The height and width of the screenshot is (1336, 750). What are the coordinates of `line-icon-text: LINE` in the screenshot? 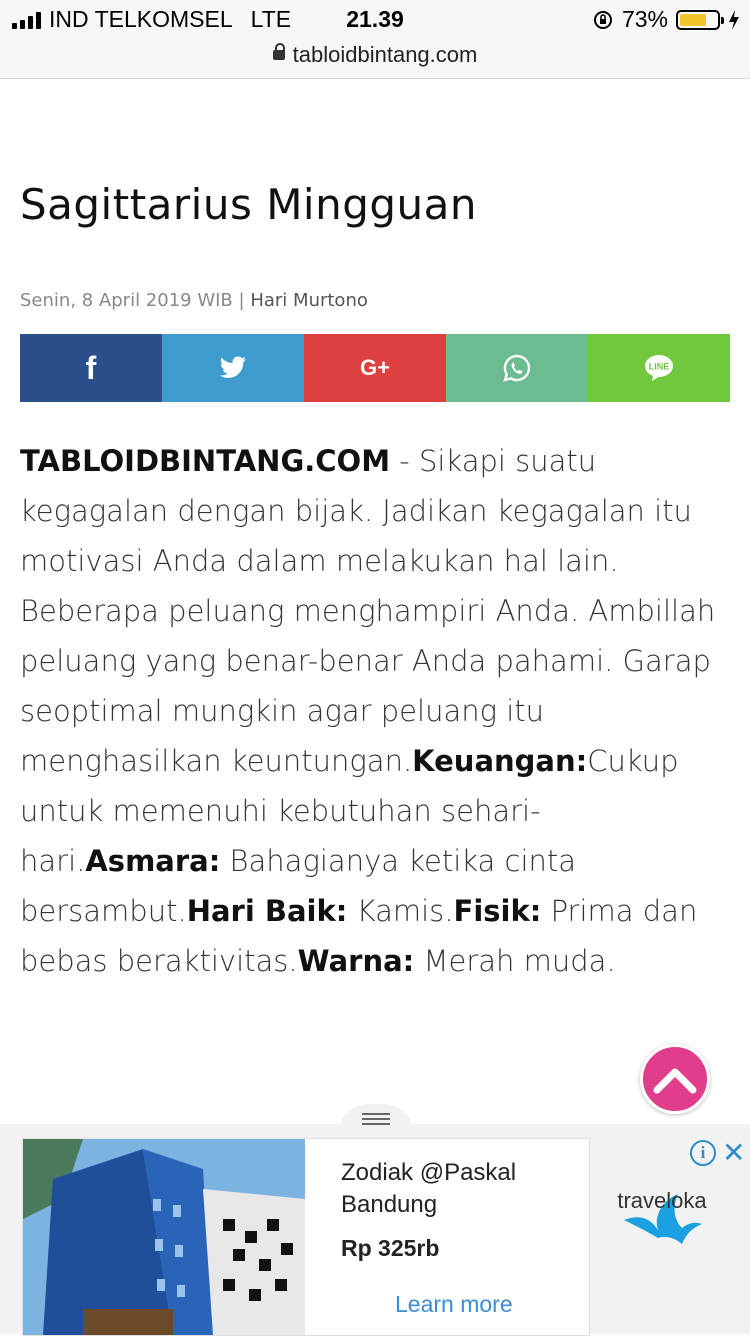 It's located at (659, 367).